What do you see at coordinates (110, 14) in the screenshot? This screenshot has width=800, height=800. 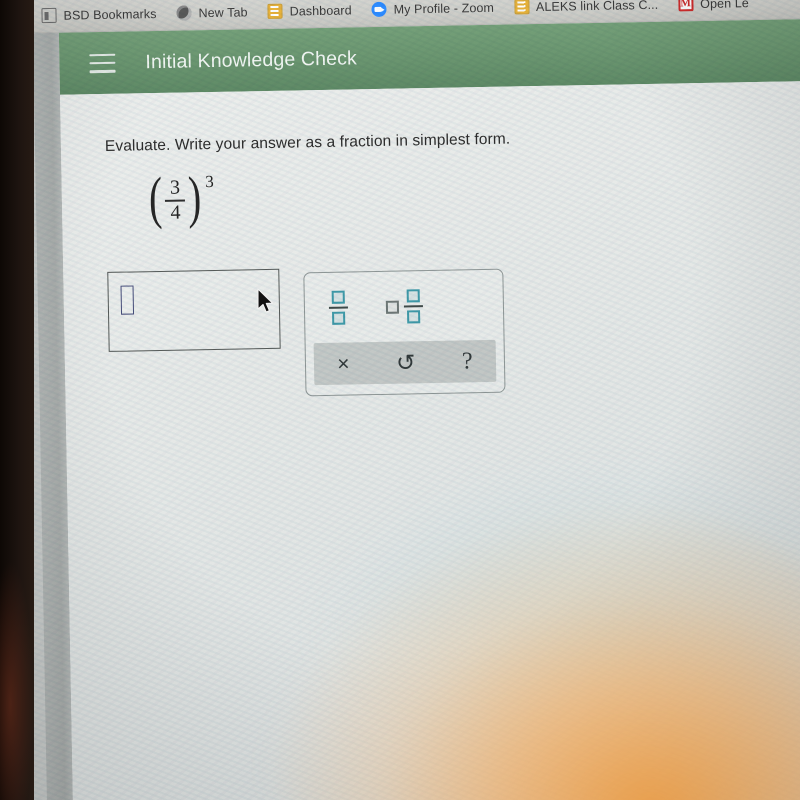 I see `bookmark-label: BSD Bookmarks` at bounding box center [110, 14].